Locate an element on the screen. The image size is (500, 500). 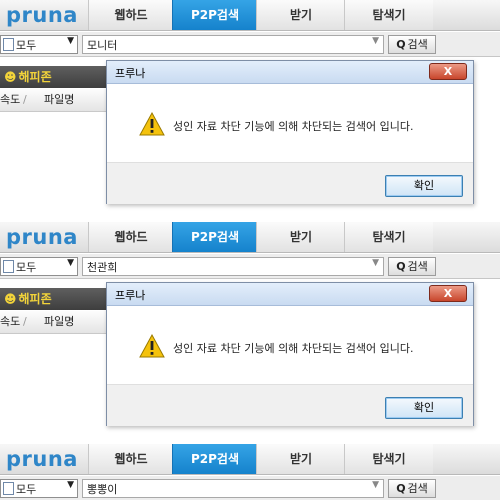
screenshot-panel-3: pruna 웹하드 P2P검색 받기 탐색기 모두 ▼ 뽕뽕이 ▼ Q 검색 is located at coordinates (250, 472).